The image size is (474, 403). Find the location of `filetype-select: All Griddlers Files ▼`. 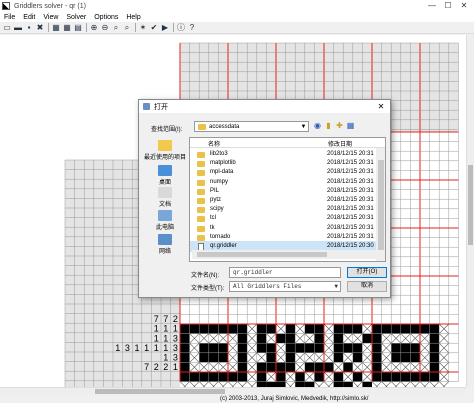

filetype-select: All Griddlers Files ▼ is located at coordinates (285, 286).